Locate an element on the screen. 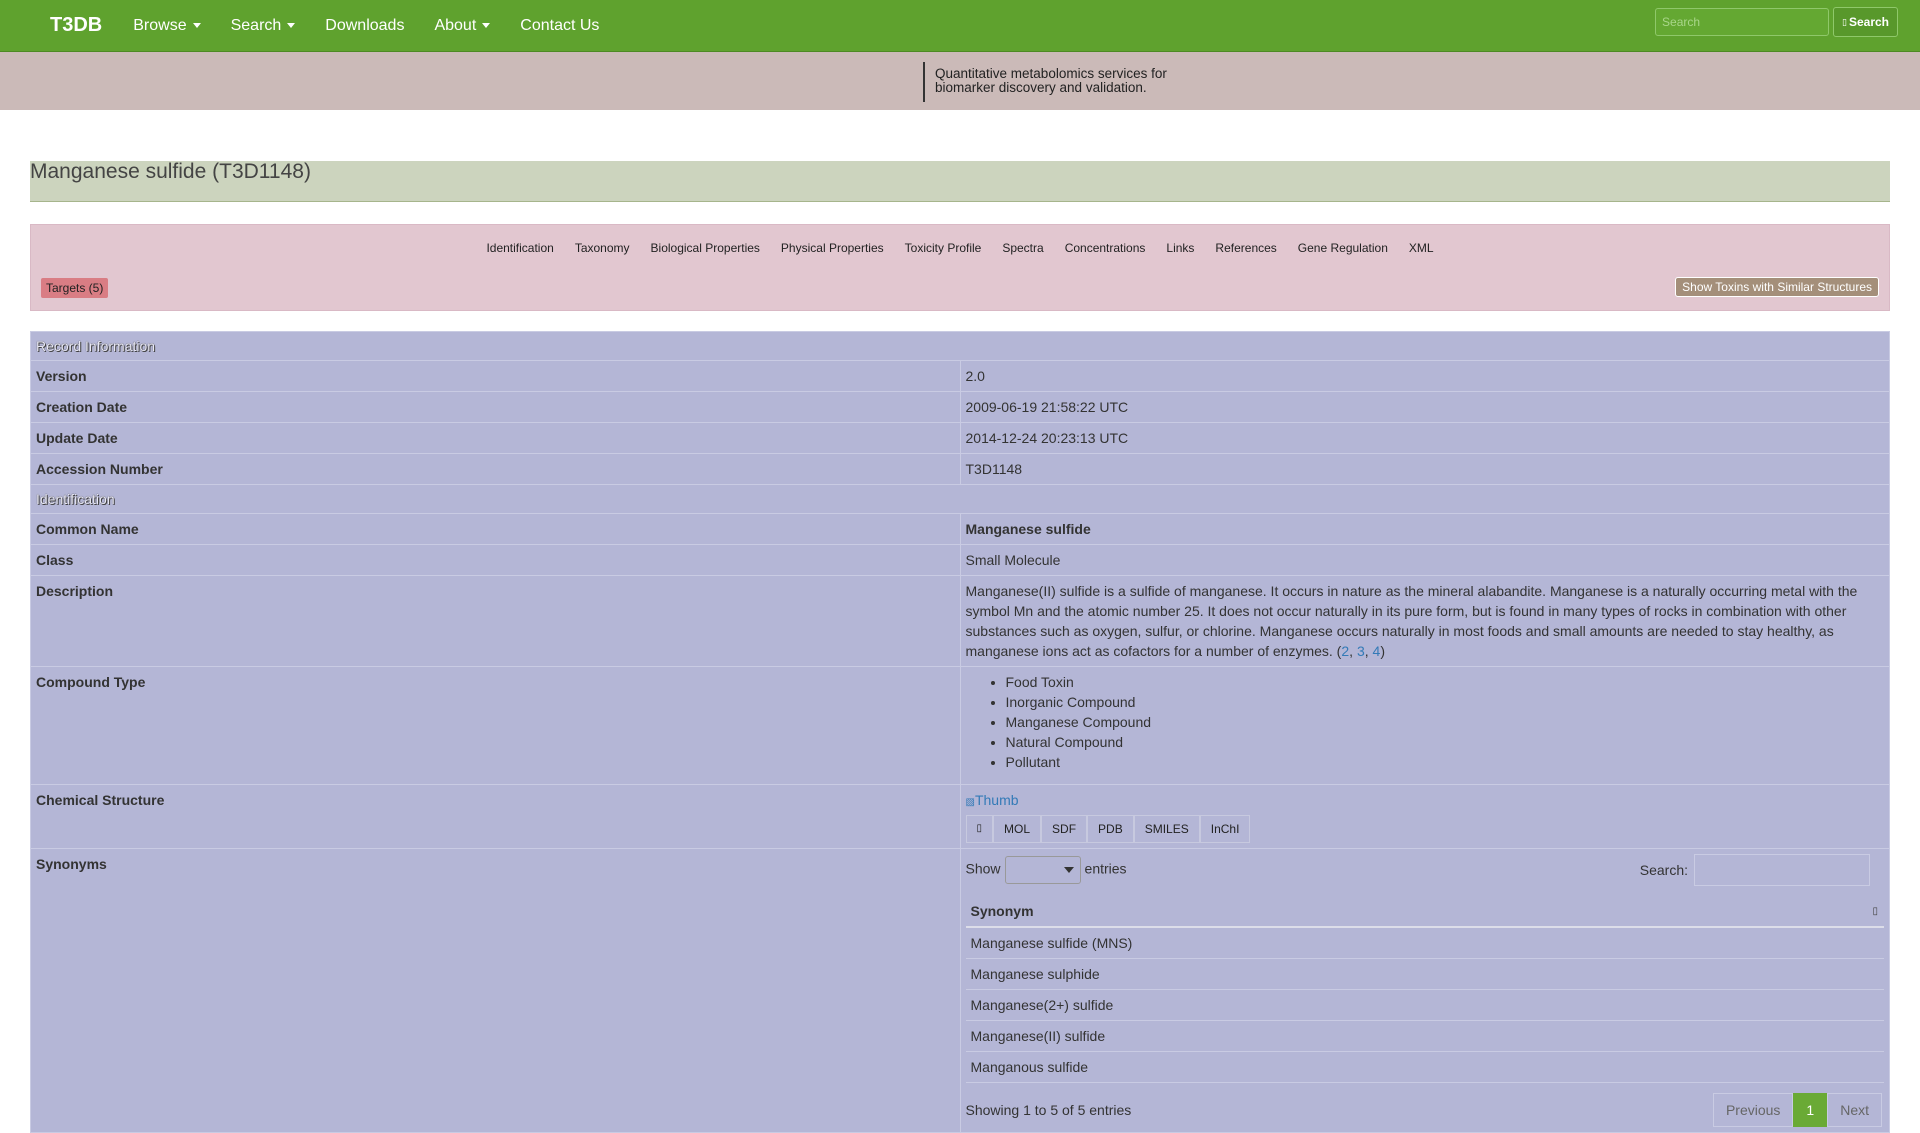 This screenshot has height=1133, width=1920. field-label: Accession Number is located at coordinates (495, 469).